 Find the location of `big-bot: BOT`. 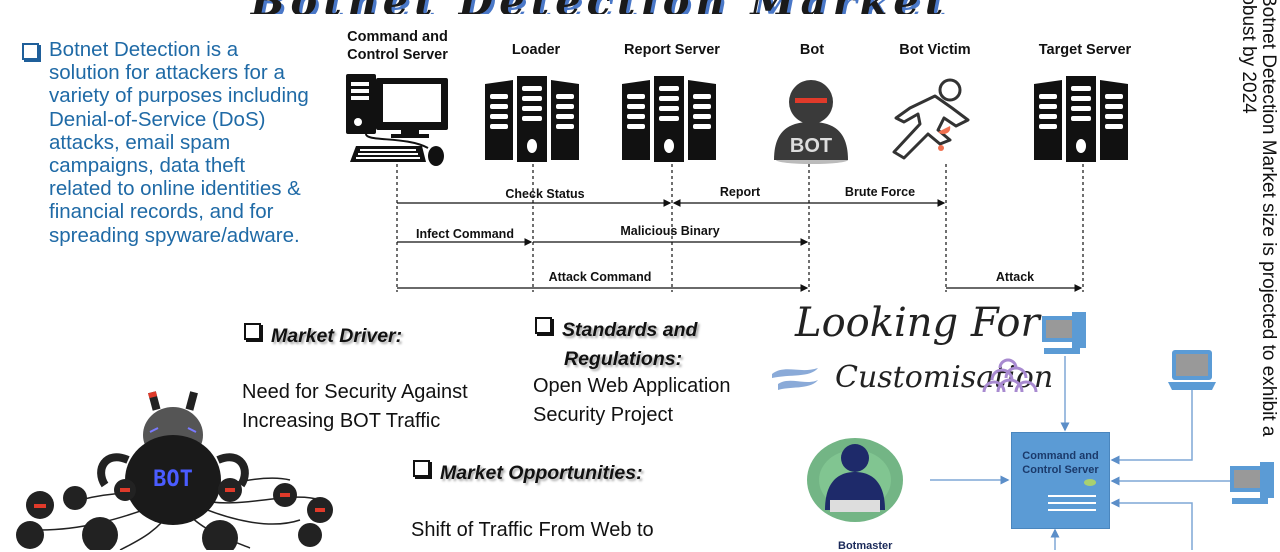

big-bot: BOT is located at coordinates (173, 458).